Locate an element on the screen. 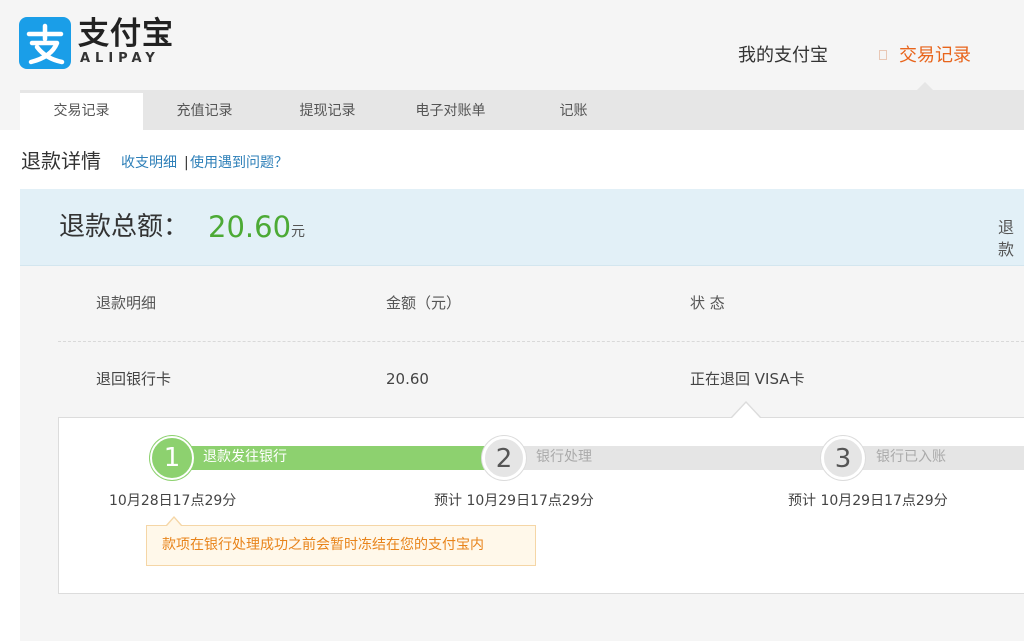 Image resolution: width=1024 pixels, height=641 pixels. sub-navigation: 交易记录 充值记录 提现记录 电子对账单 记账 is located at coordinates (522, 110).